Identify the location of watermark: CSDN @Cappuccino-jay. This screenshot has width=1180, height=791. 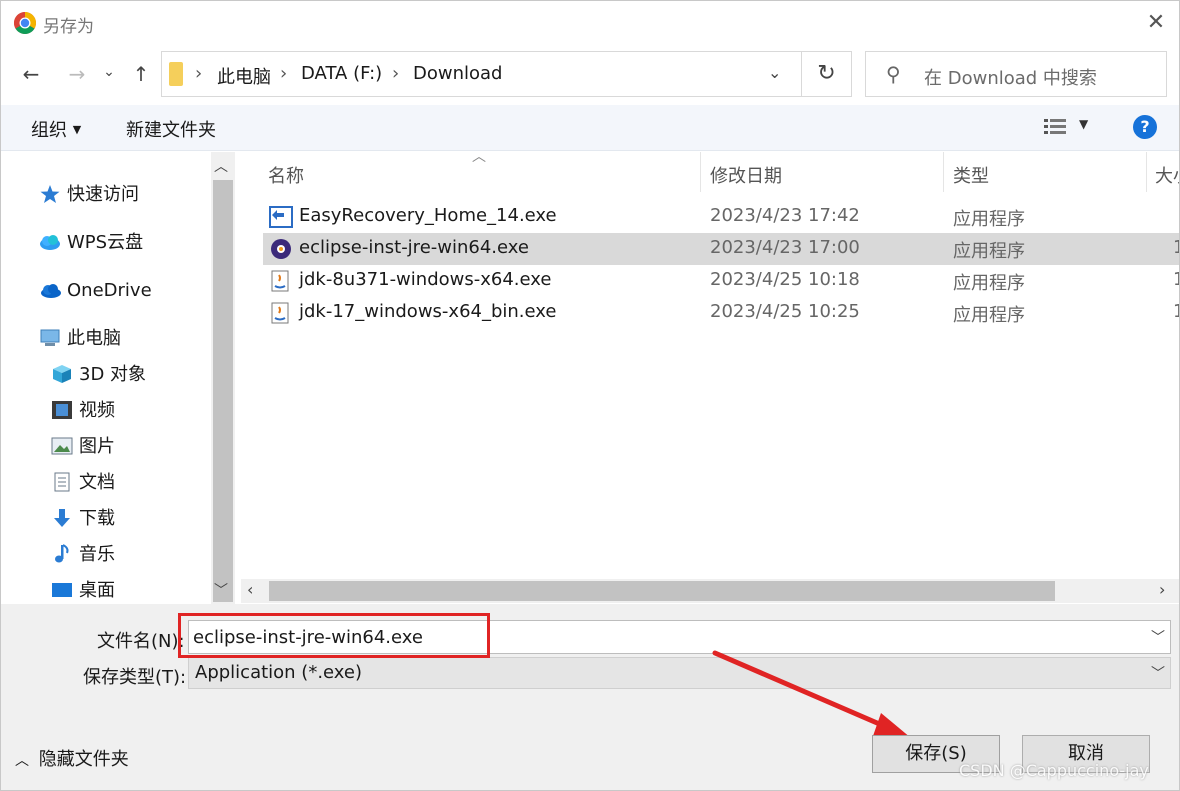
(1054, 770).